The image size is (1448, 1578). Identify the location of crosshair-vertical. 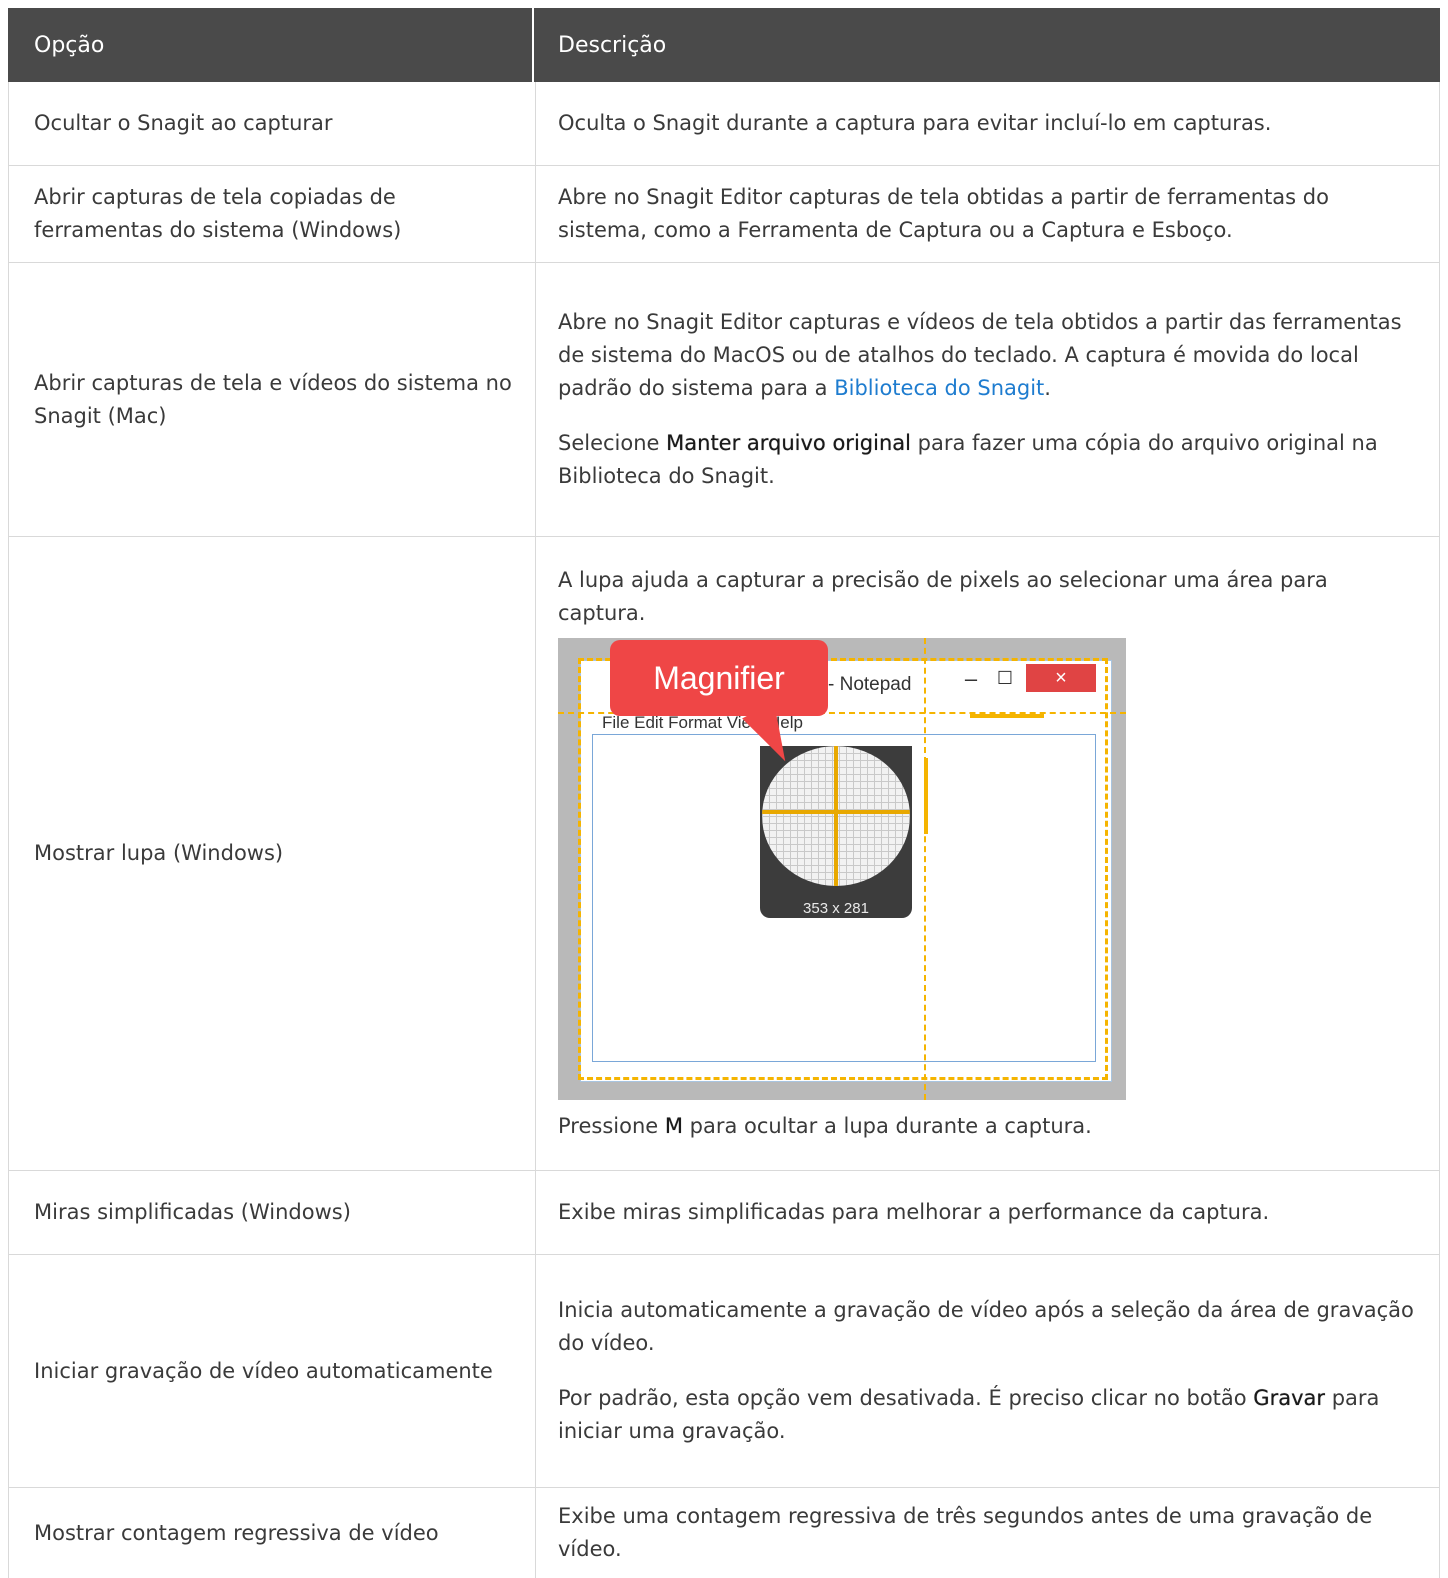
(925, 869).